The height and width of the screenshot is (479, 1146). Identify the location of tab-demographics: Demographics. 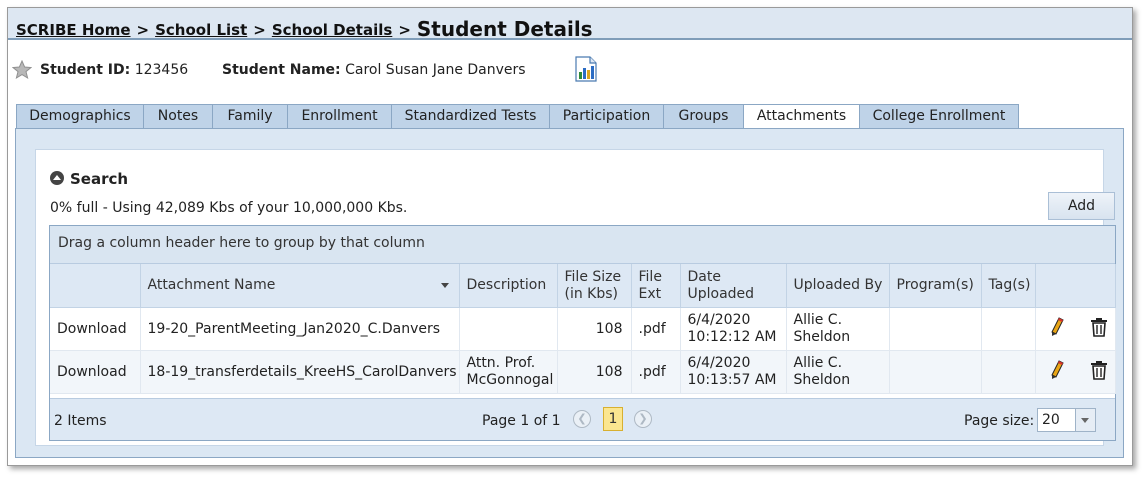
(80, 116).